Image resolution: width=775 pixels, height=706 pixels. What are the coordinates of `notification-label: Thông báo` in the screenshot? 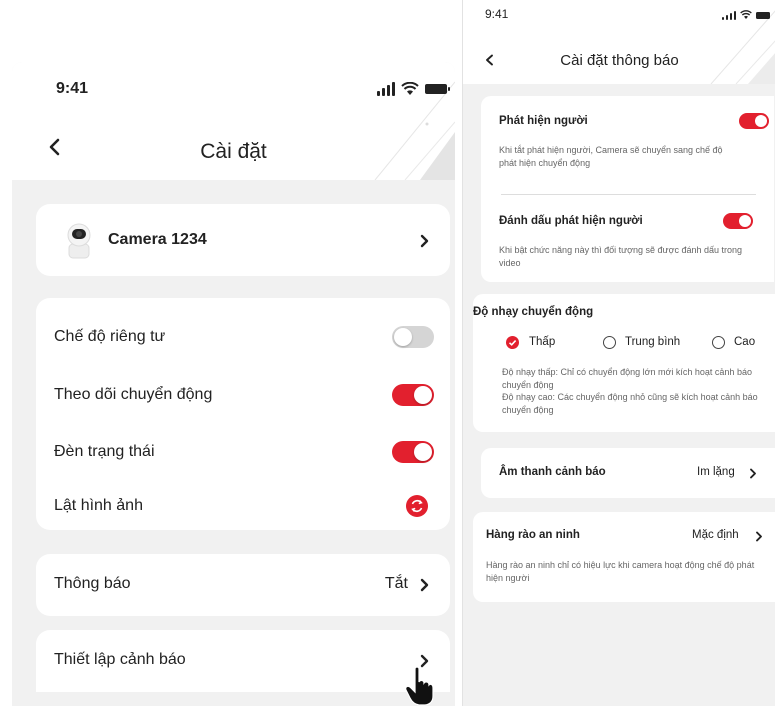 It's located at (92, 583).